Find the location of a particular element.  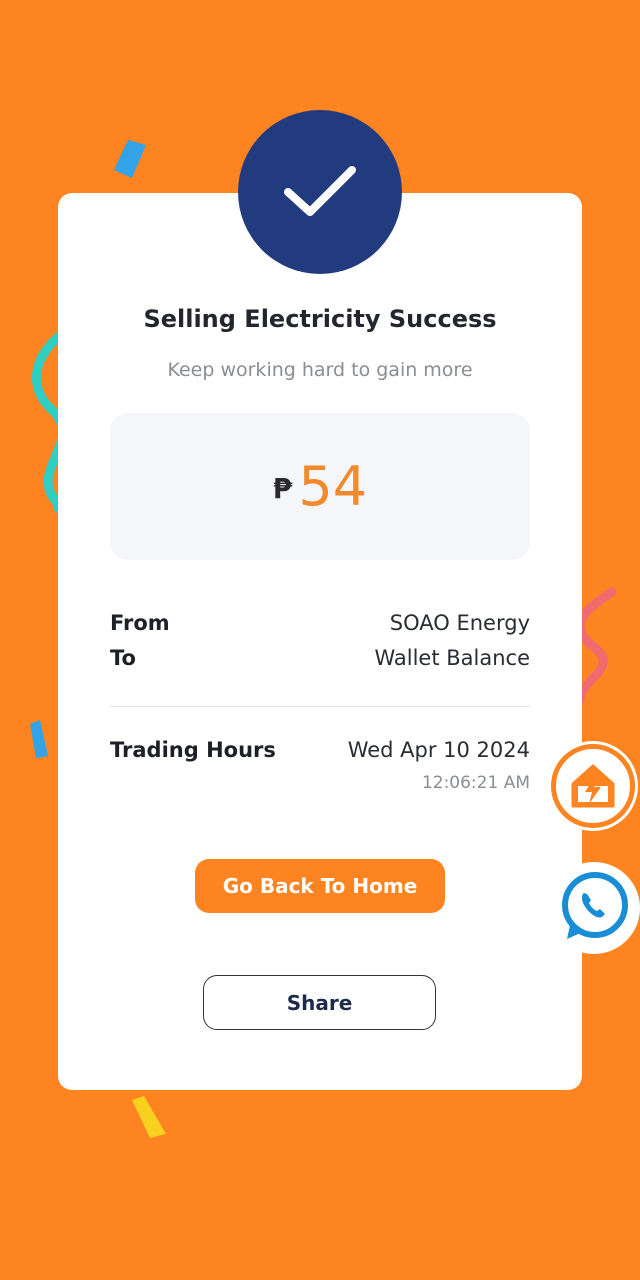

confetti-piece-yellow is located at coordinates (149, 1117).